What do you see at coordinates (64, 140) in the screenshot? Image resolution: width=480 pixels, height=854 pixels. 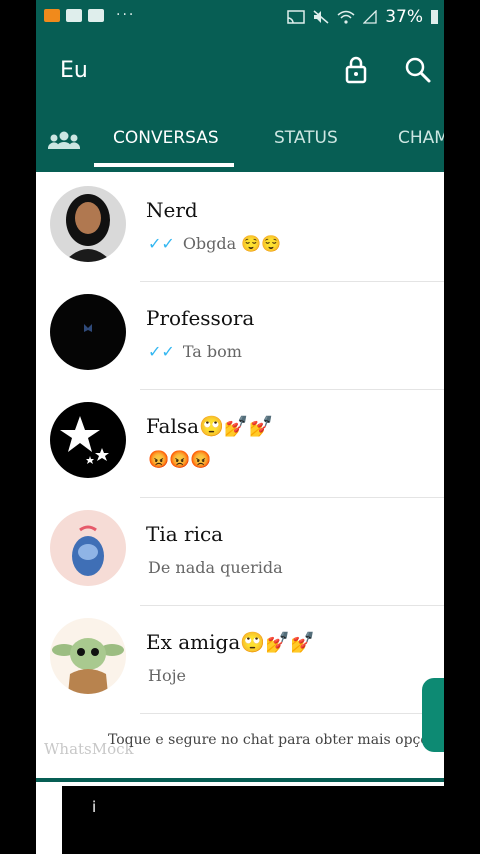 I see `community-icon` at bounding box center [64, 140].